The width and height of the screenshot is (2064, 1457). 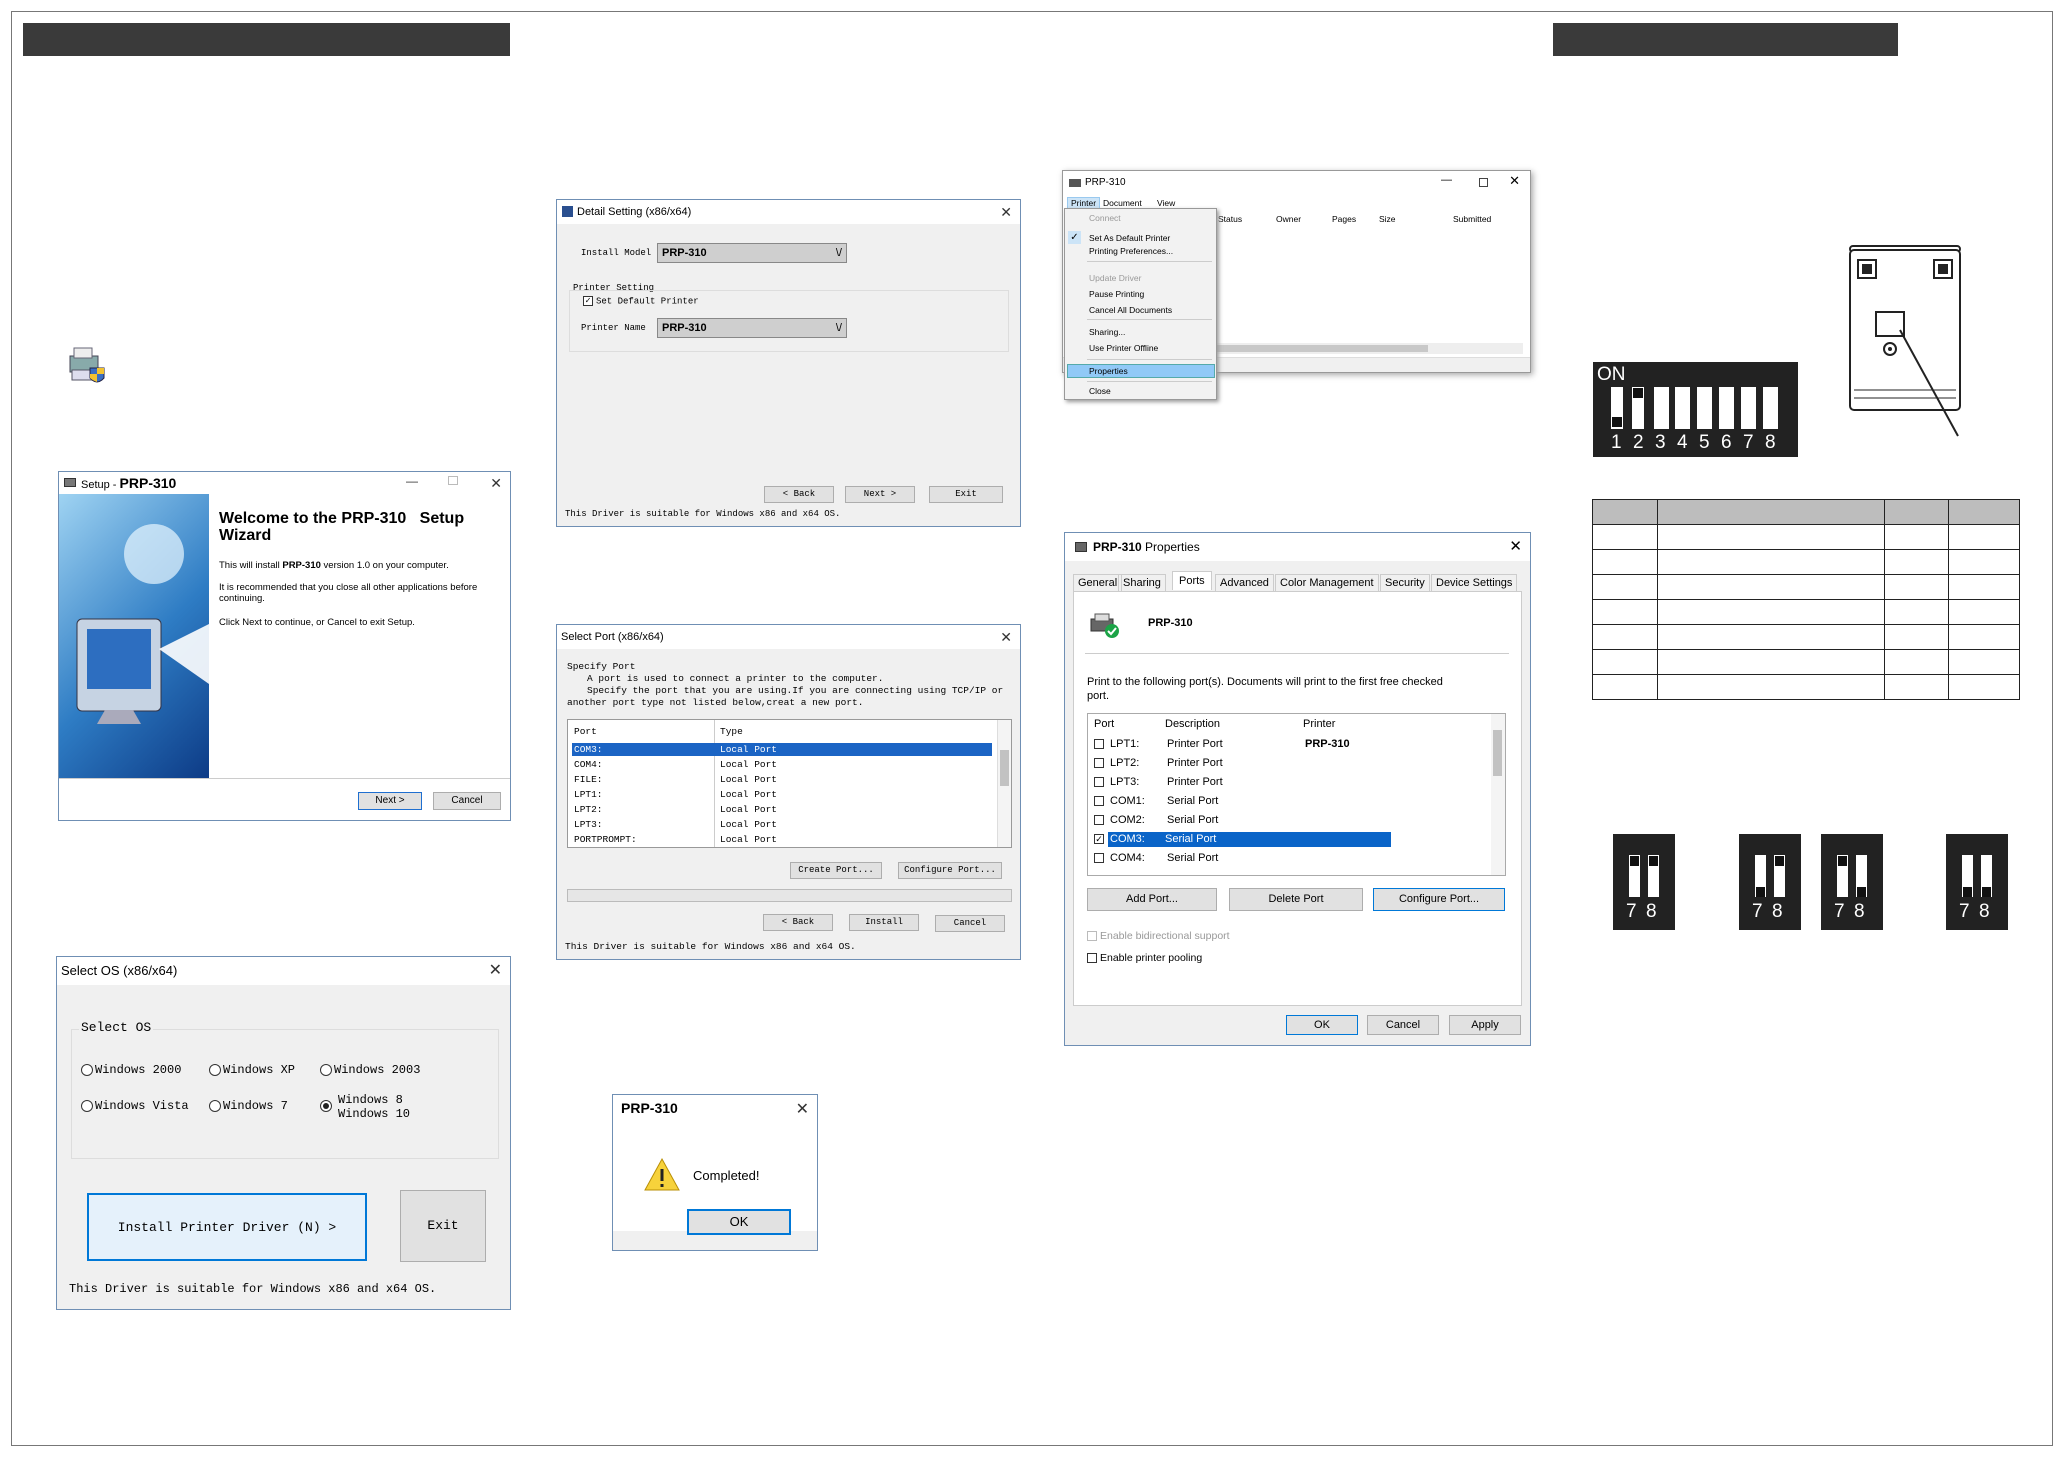 I want to click on setup-cancel-button: Cancel, so click(x=467, y=801).